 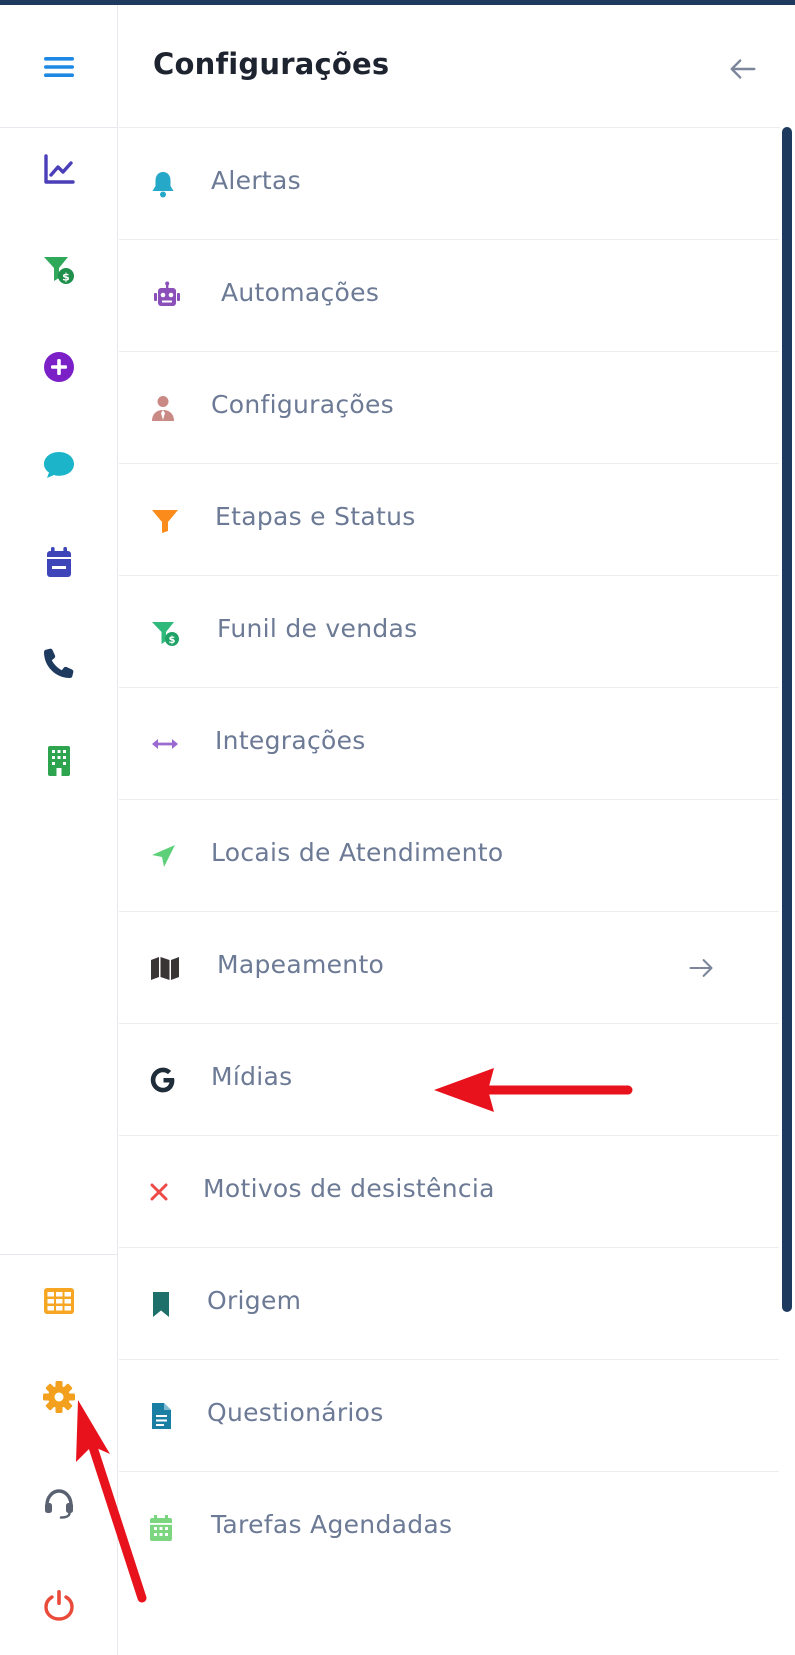 What do you see at coordinates (161, 1304) in the screenshot?
I see `bookmark-icon` at bounding box center [161, 1304].